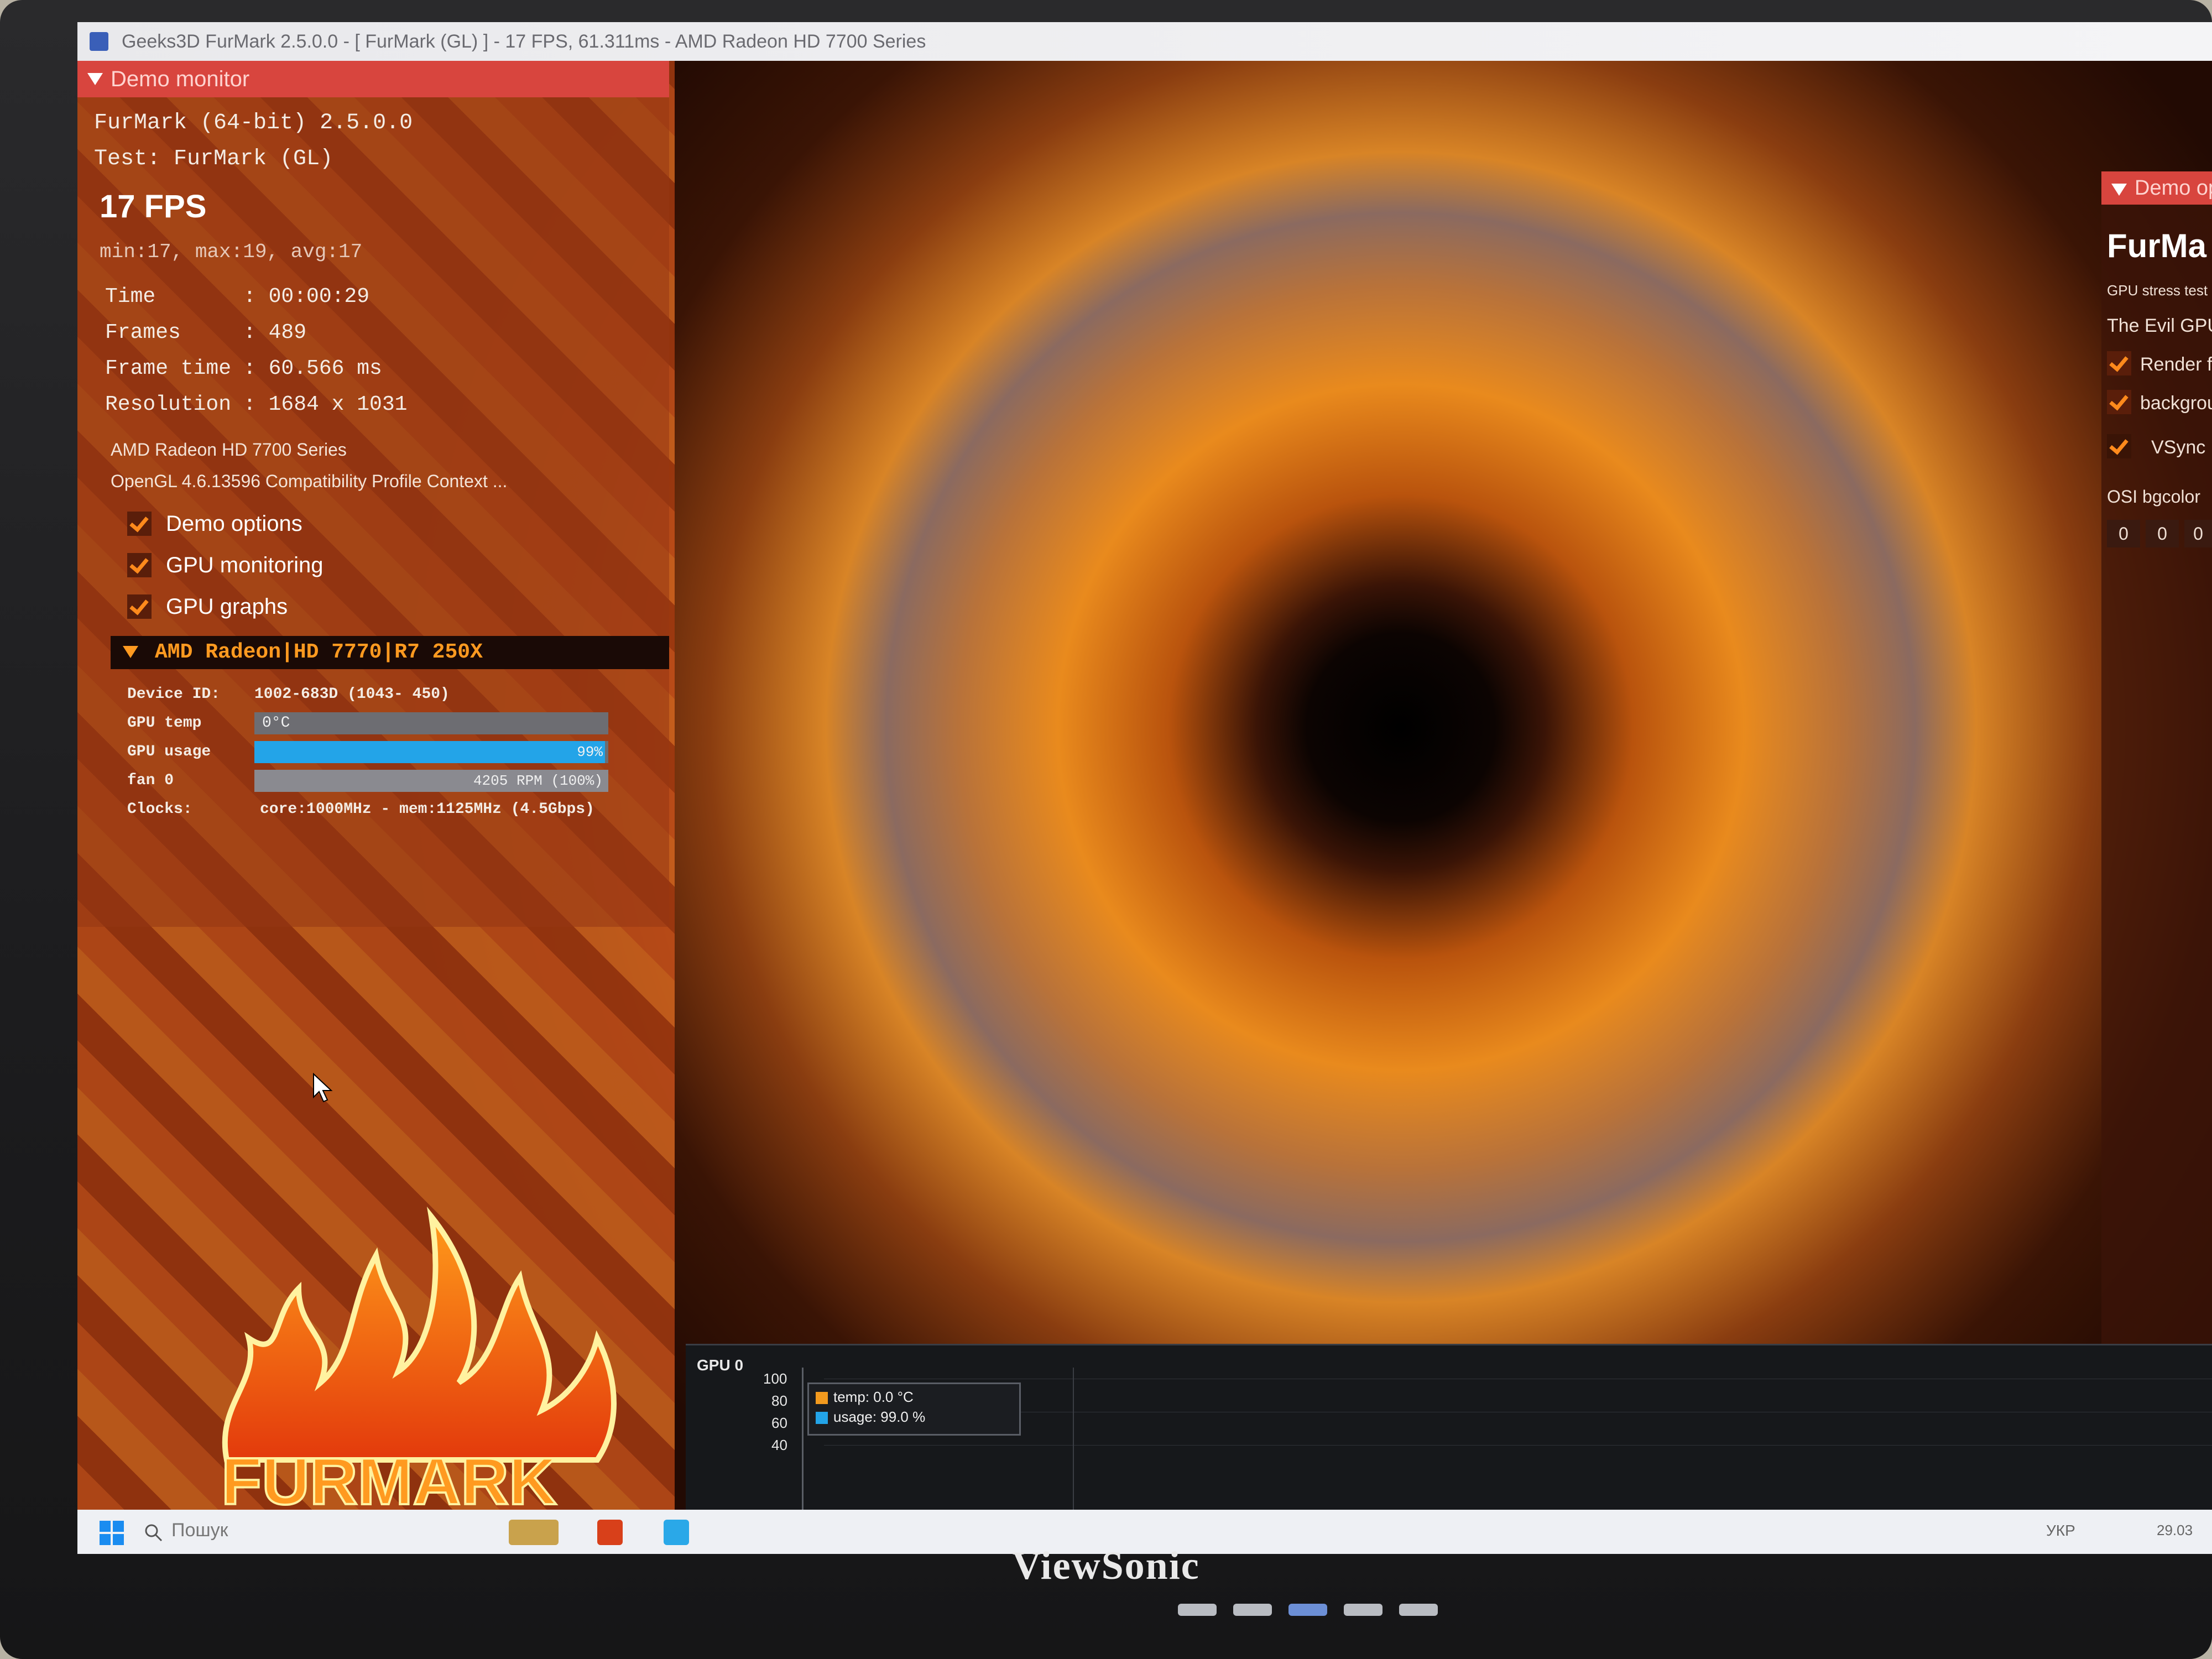  I want to click on widget-icon, so click(534, 1533).